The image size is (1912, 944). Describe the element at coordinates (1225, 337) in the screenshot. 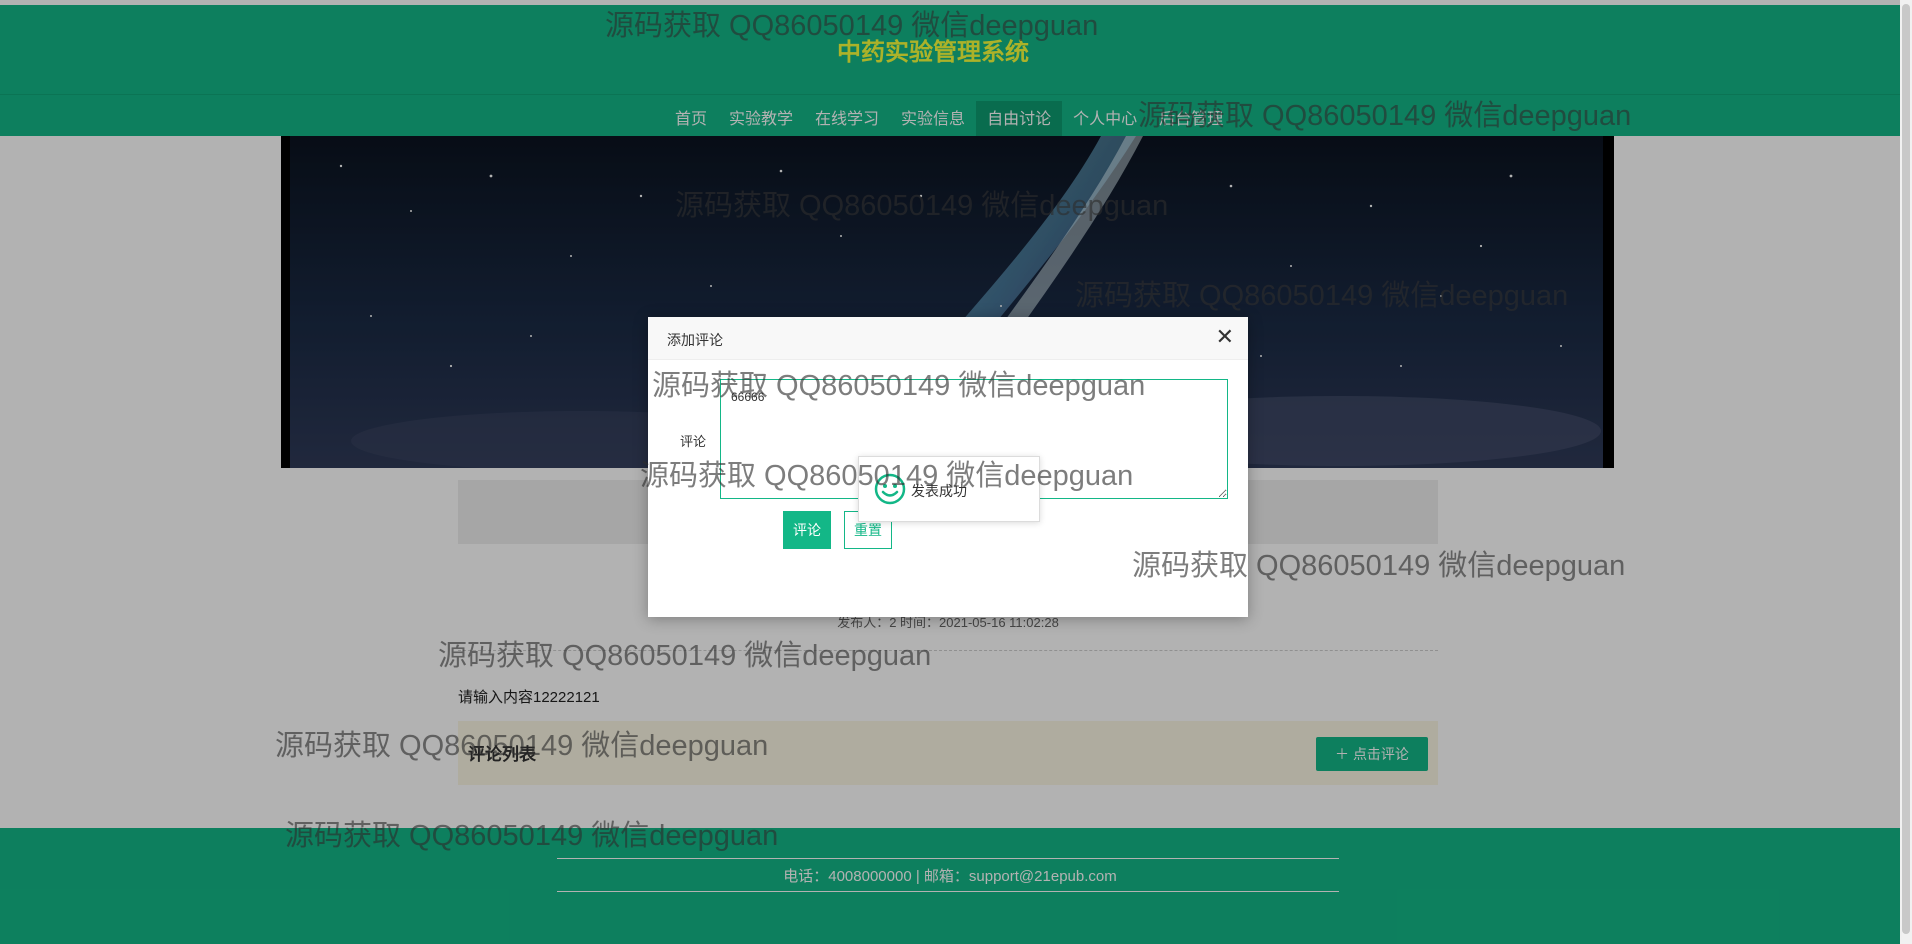

I see `close-icon: ✕` at that location.